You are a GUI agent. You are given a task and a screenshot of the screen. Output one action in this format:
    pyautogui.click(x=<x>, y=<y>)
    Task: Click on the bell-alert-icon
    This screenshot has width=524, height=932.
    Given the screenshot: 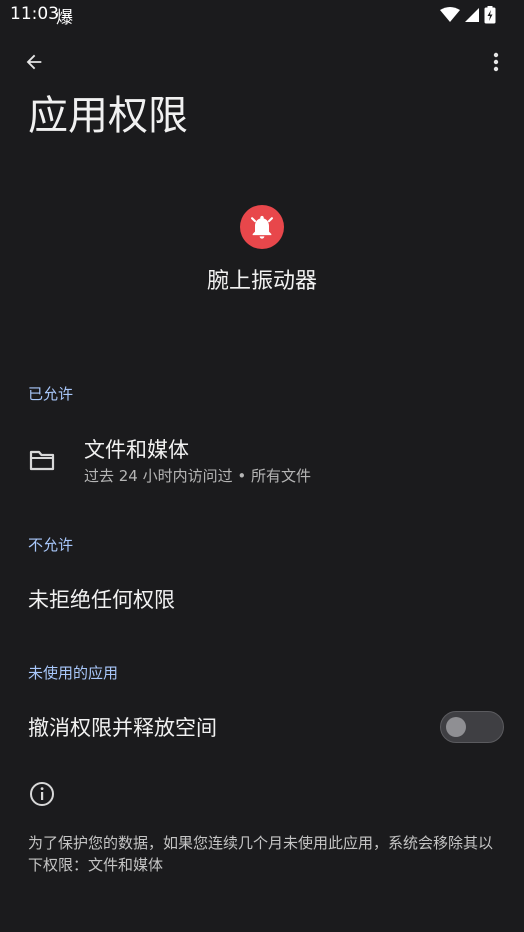 What is the action you would take?
    pyautogui.click(x=262, y=227)
    